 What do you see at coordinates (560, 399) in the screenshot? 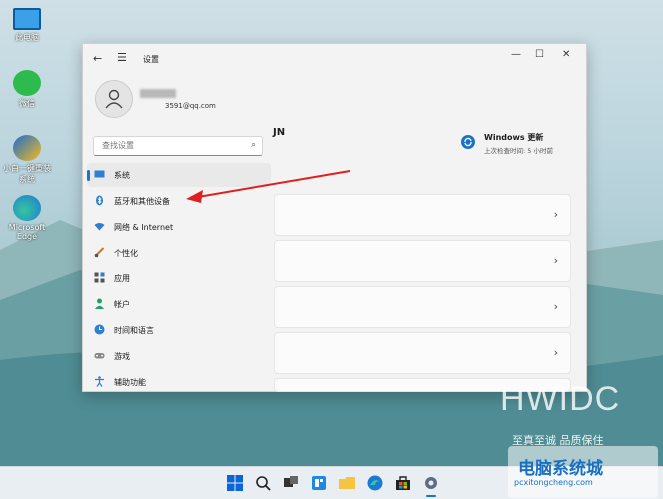
I see `watermark-brand: HWIDC` at bounding box center [560, 399].